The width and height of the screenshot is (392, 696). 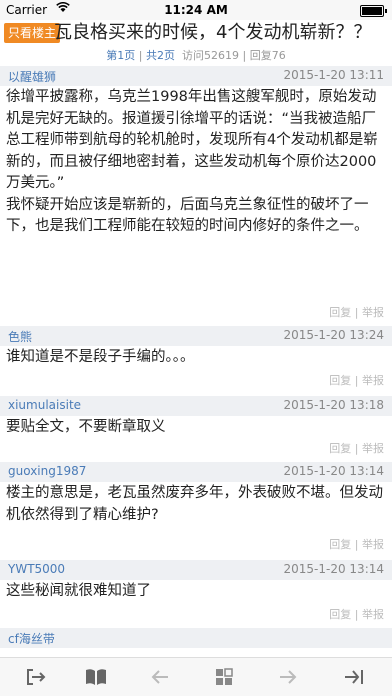 I want to click on page-grid-icon, so click(x=224, y=677).